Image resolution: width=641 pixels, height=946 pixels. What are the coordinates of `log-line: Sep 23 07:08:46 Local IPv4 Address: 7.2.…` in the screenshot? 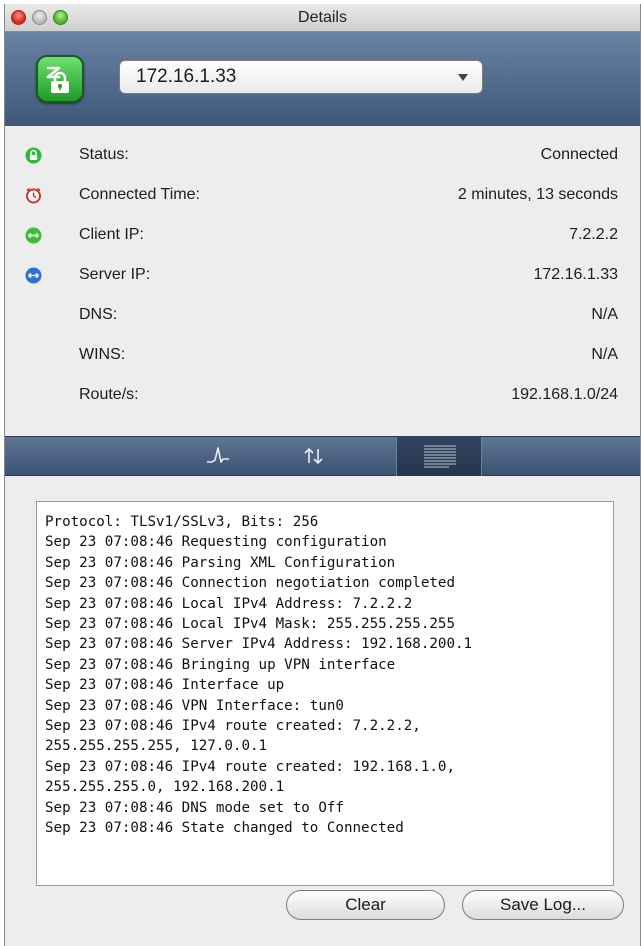 It's located at (229, 603).